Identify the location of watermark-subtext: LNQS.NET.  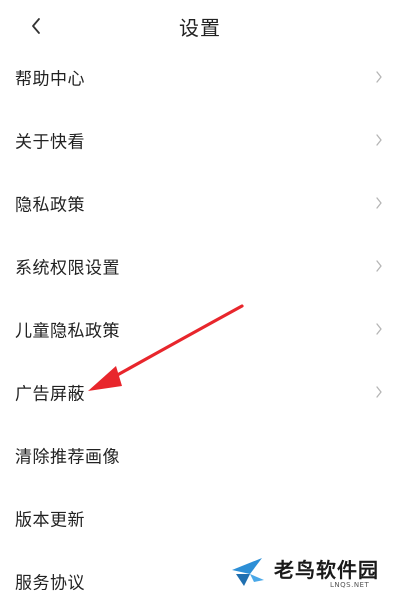
(350, 585).